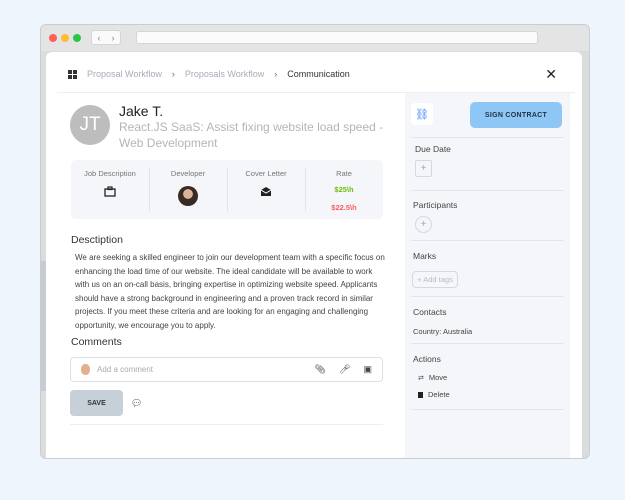  Describe the element at coordinates (318, 74) in the screenshot. I see `breadcrumb-current: Communication` at that location.